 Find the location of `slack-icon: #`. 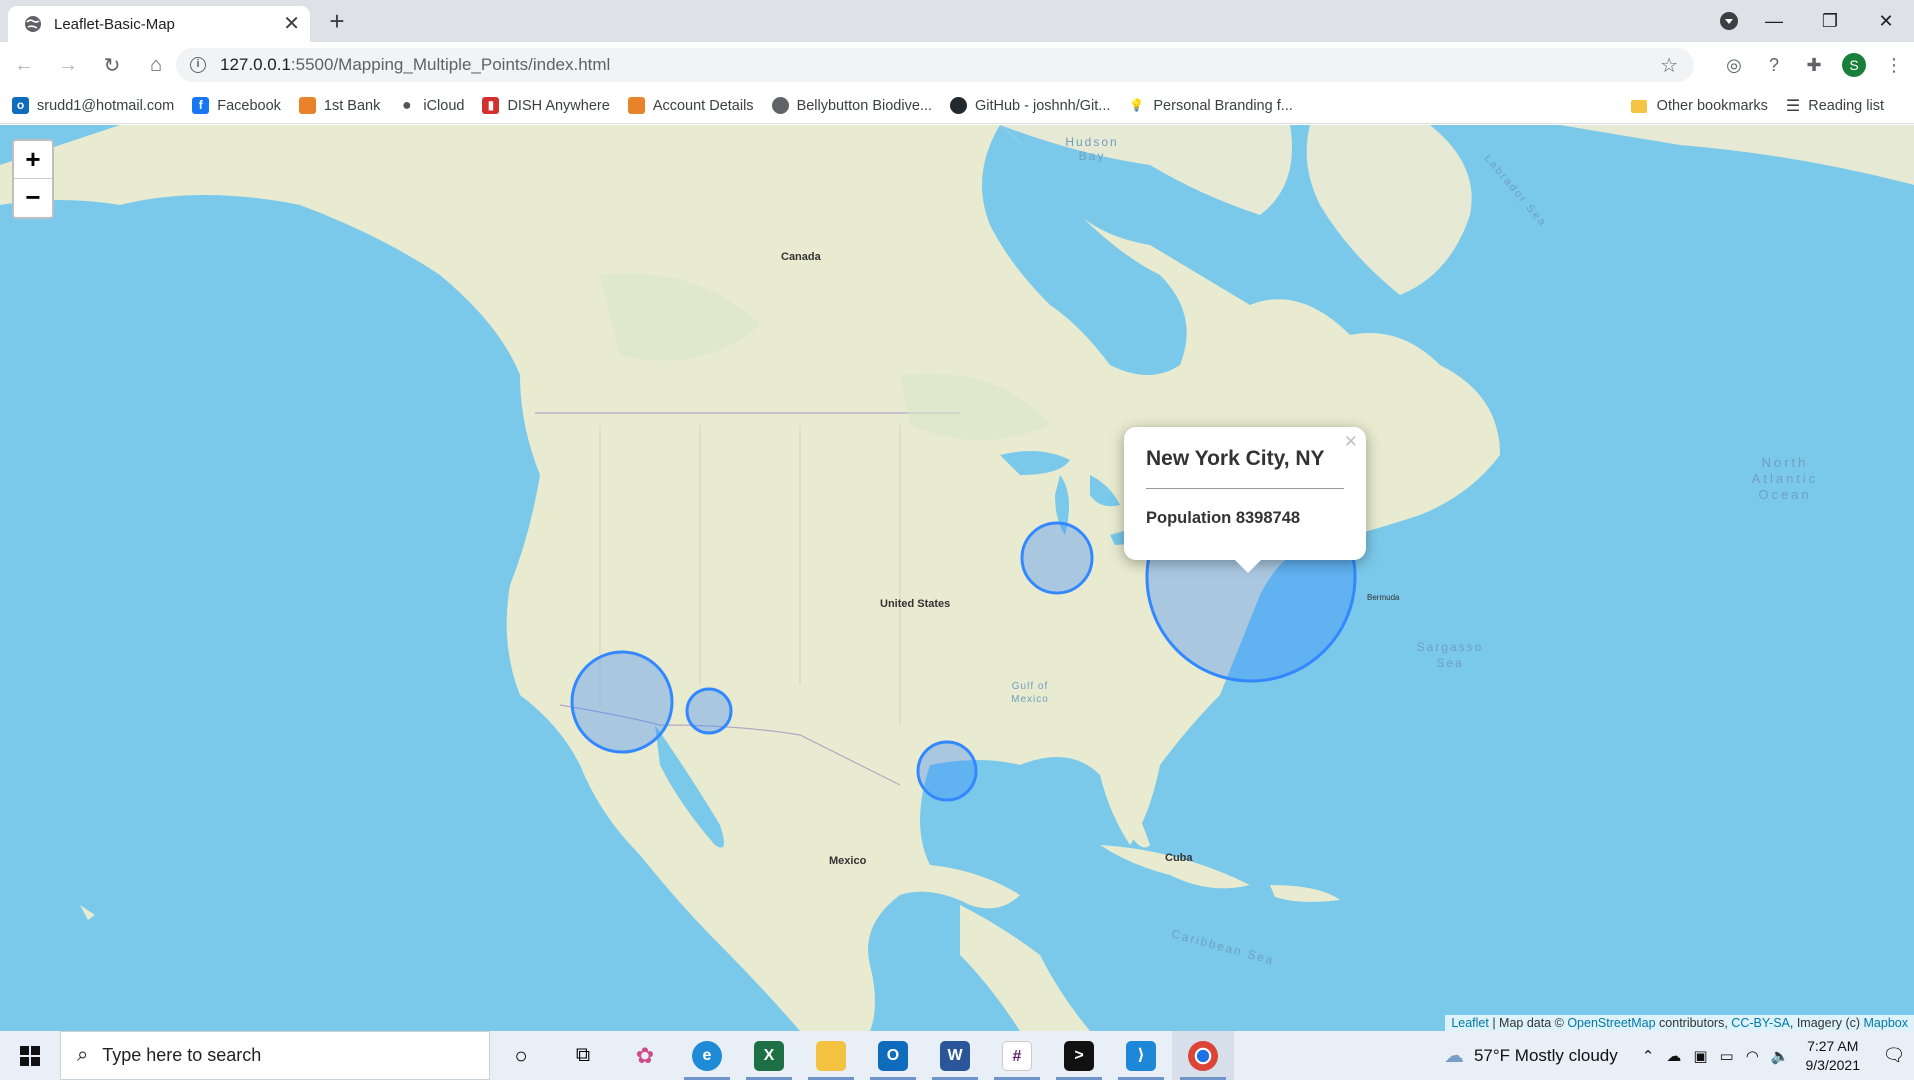

slack-icon: # is located at coordinates (1017, 1055).